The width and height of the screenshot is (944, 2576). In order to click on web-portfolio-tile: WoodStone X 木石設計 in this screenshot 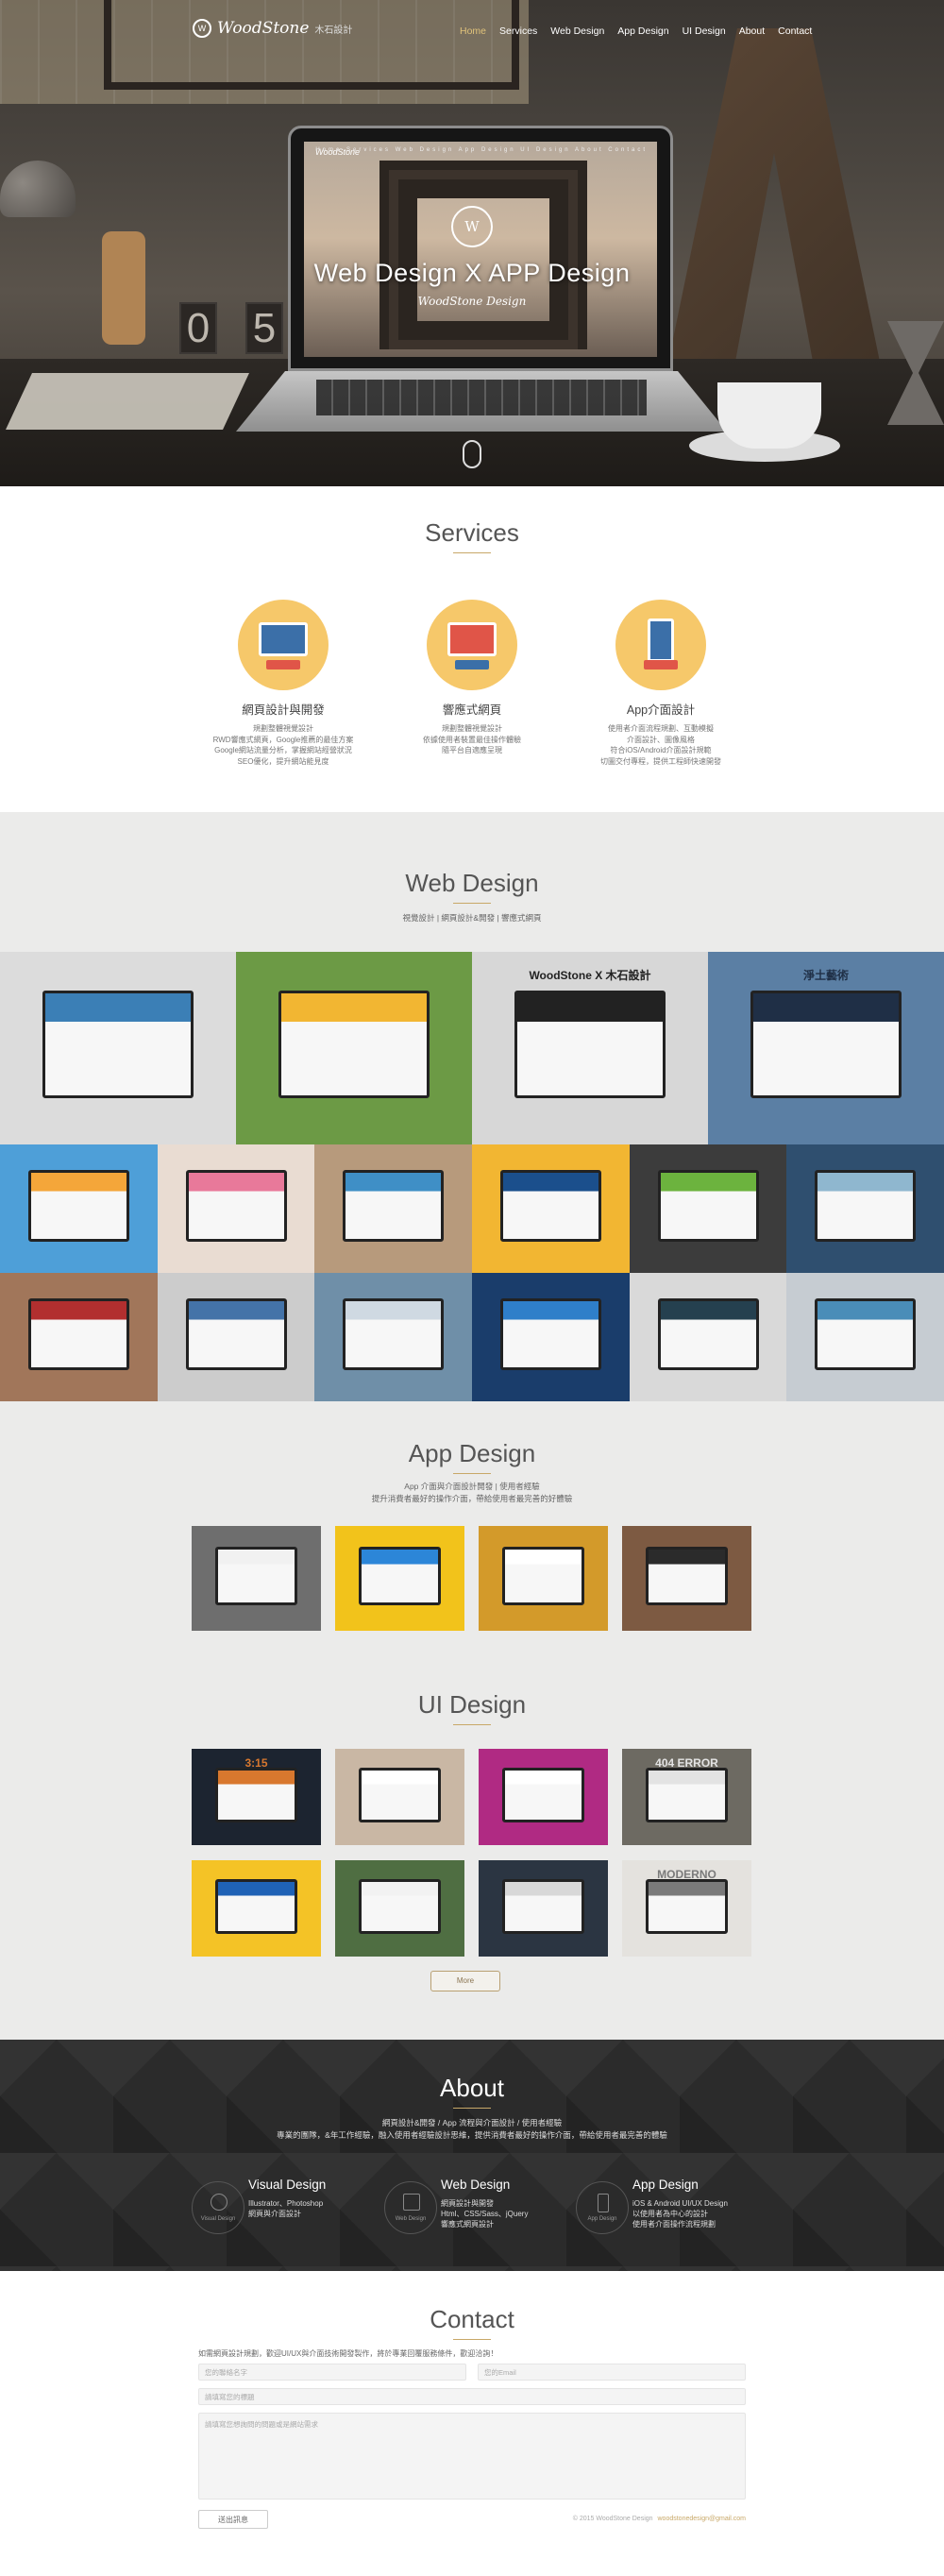, I will do `click(590, 1048)`.